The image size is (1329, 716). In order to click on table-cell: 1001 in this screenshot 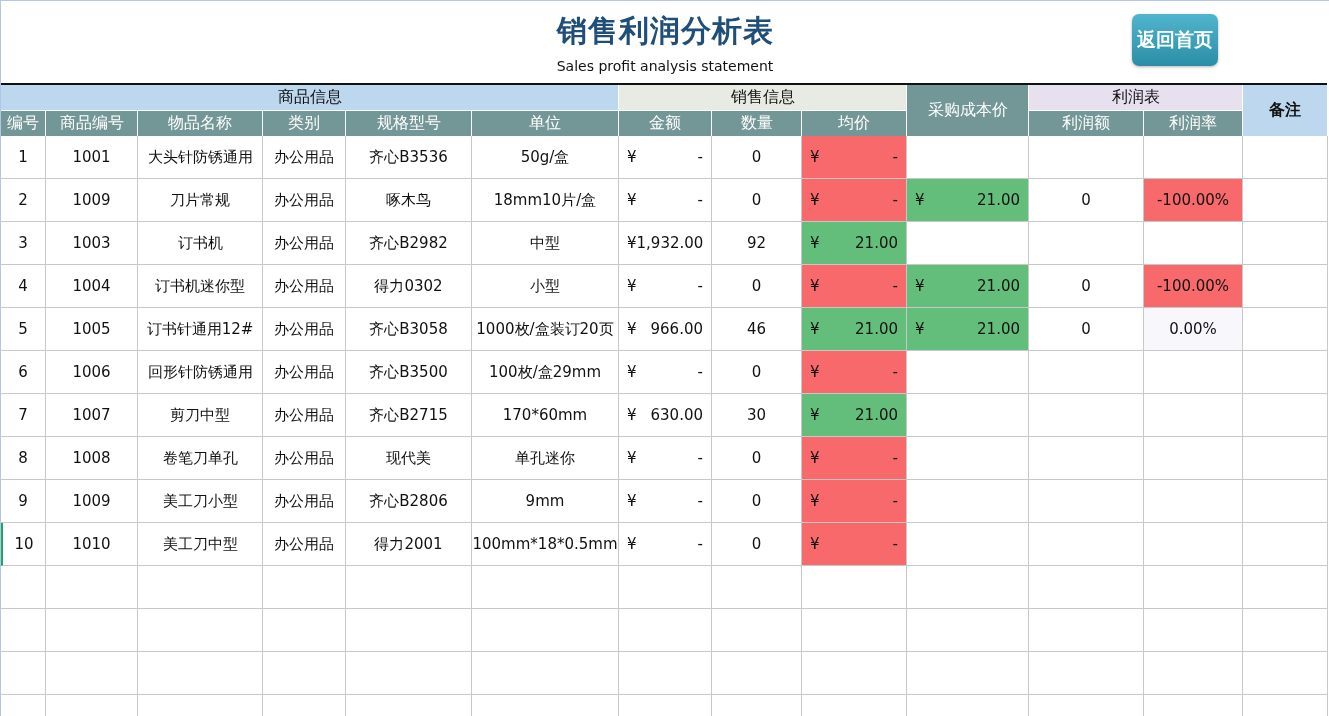, I will do `click(92, 157)`.